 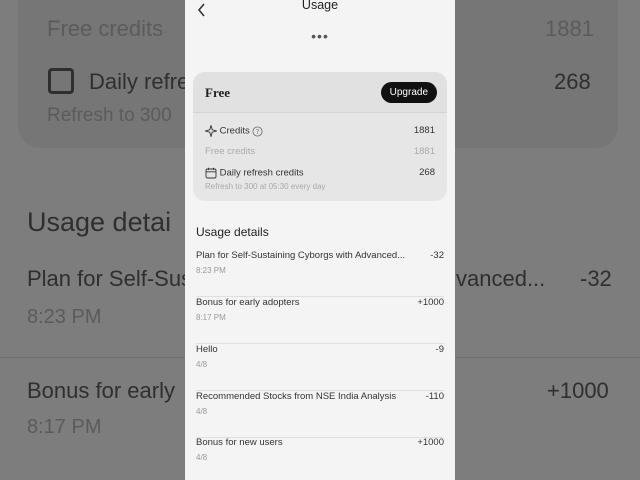 What do you see at coordinates (439, 349) in the screenshot?
I see `item-amount: -9` at bounding box center [439, 349].